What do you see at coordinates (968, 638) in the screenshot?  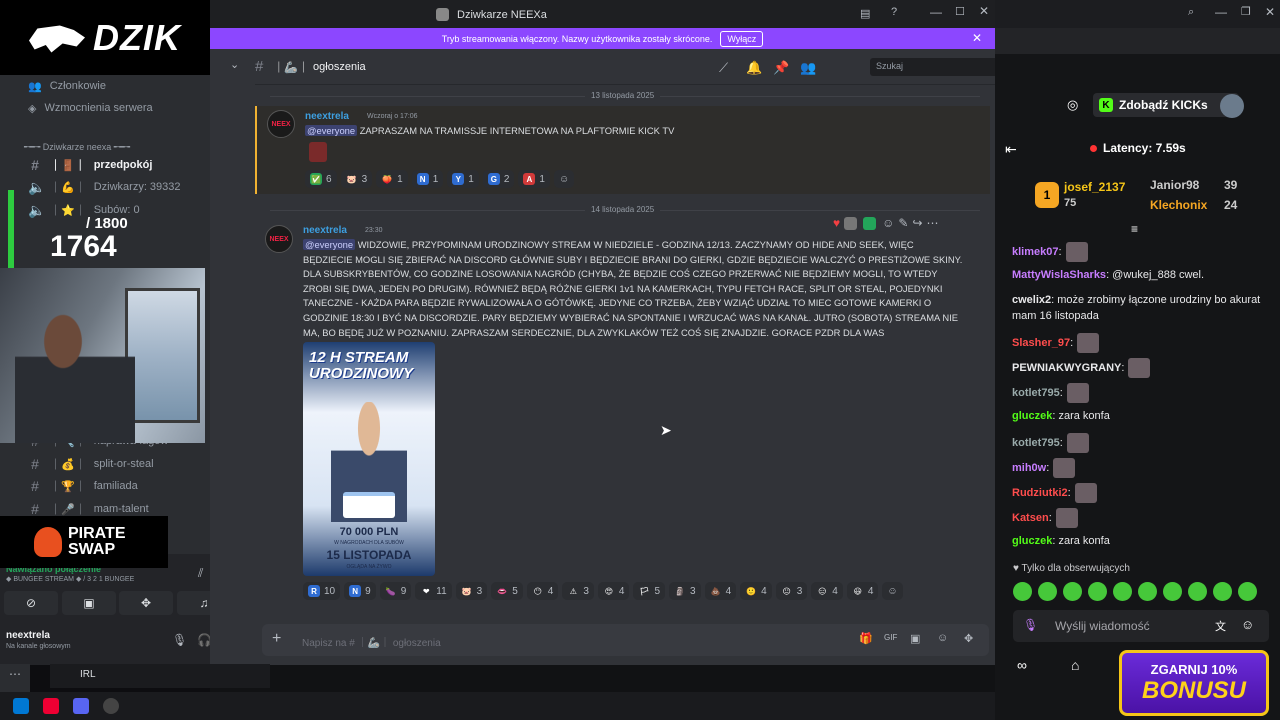 I see `apps-icon: ✥` at bounding box center [968, 638].